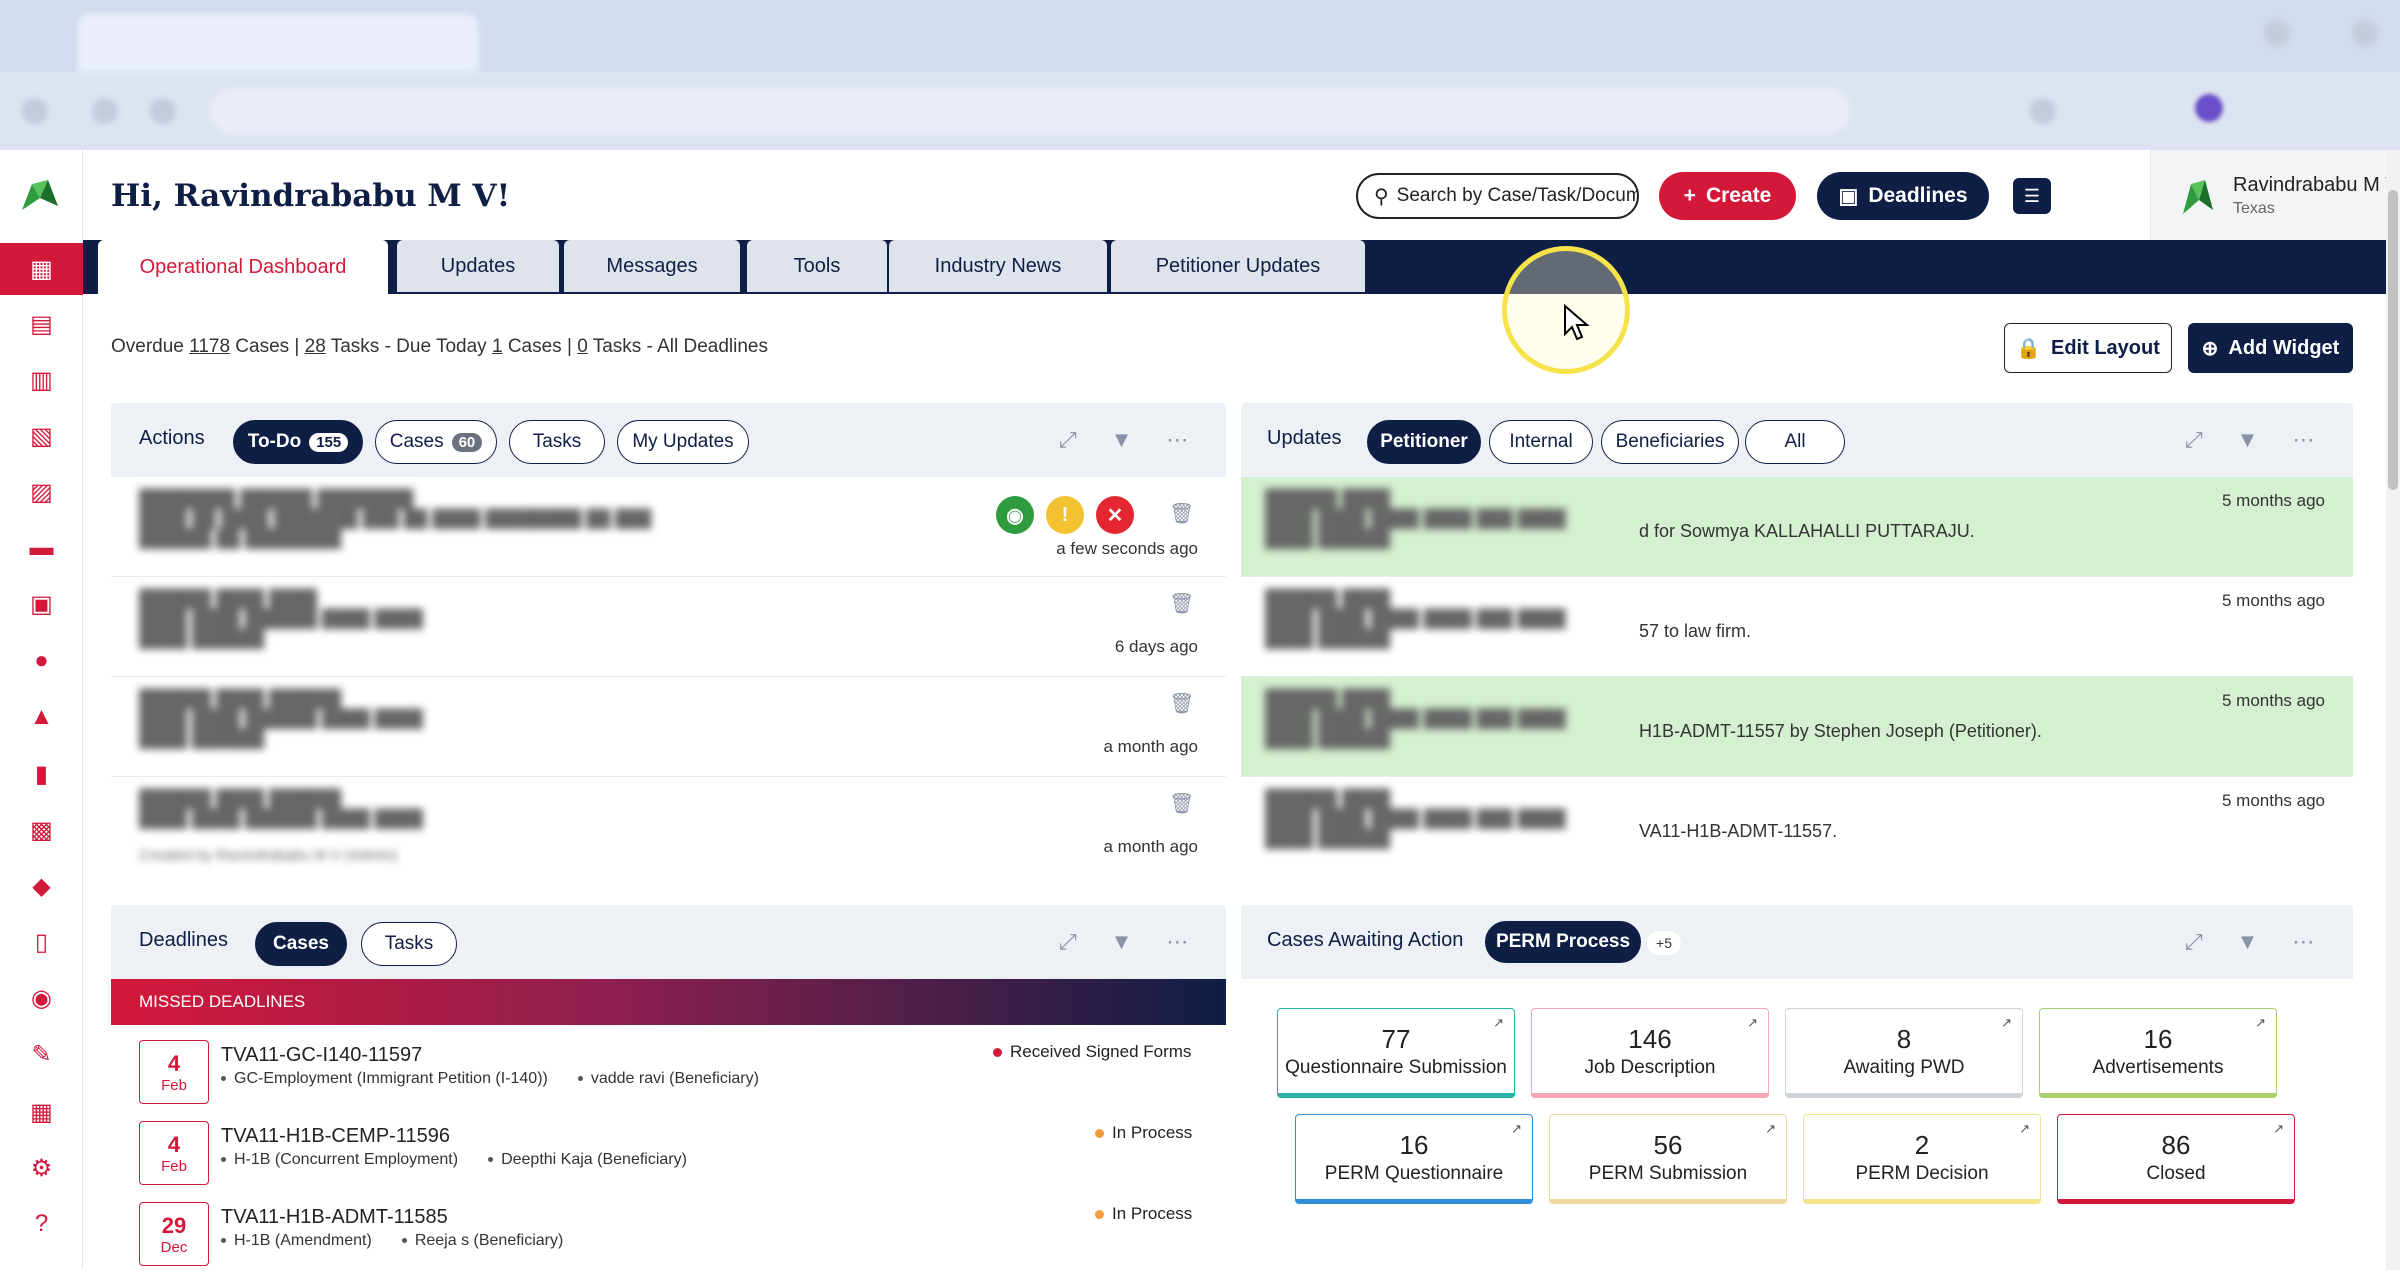 This screenshot has height=1282, width=2400. I want to click on overdue-tasks-link: 28, so click(315, 346).